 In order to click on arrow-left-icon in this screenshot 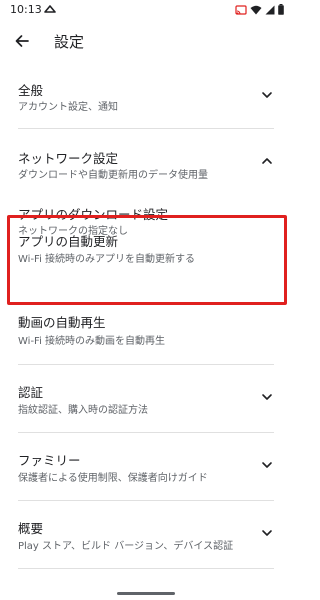, I will do `click(22, 41)`.